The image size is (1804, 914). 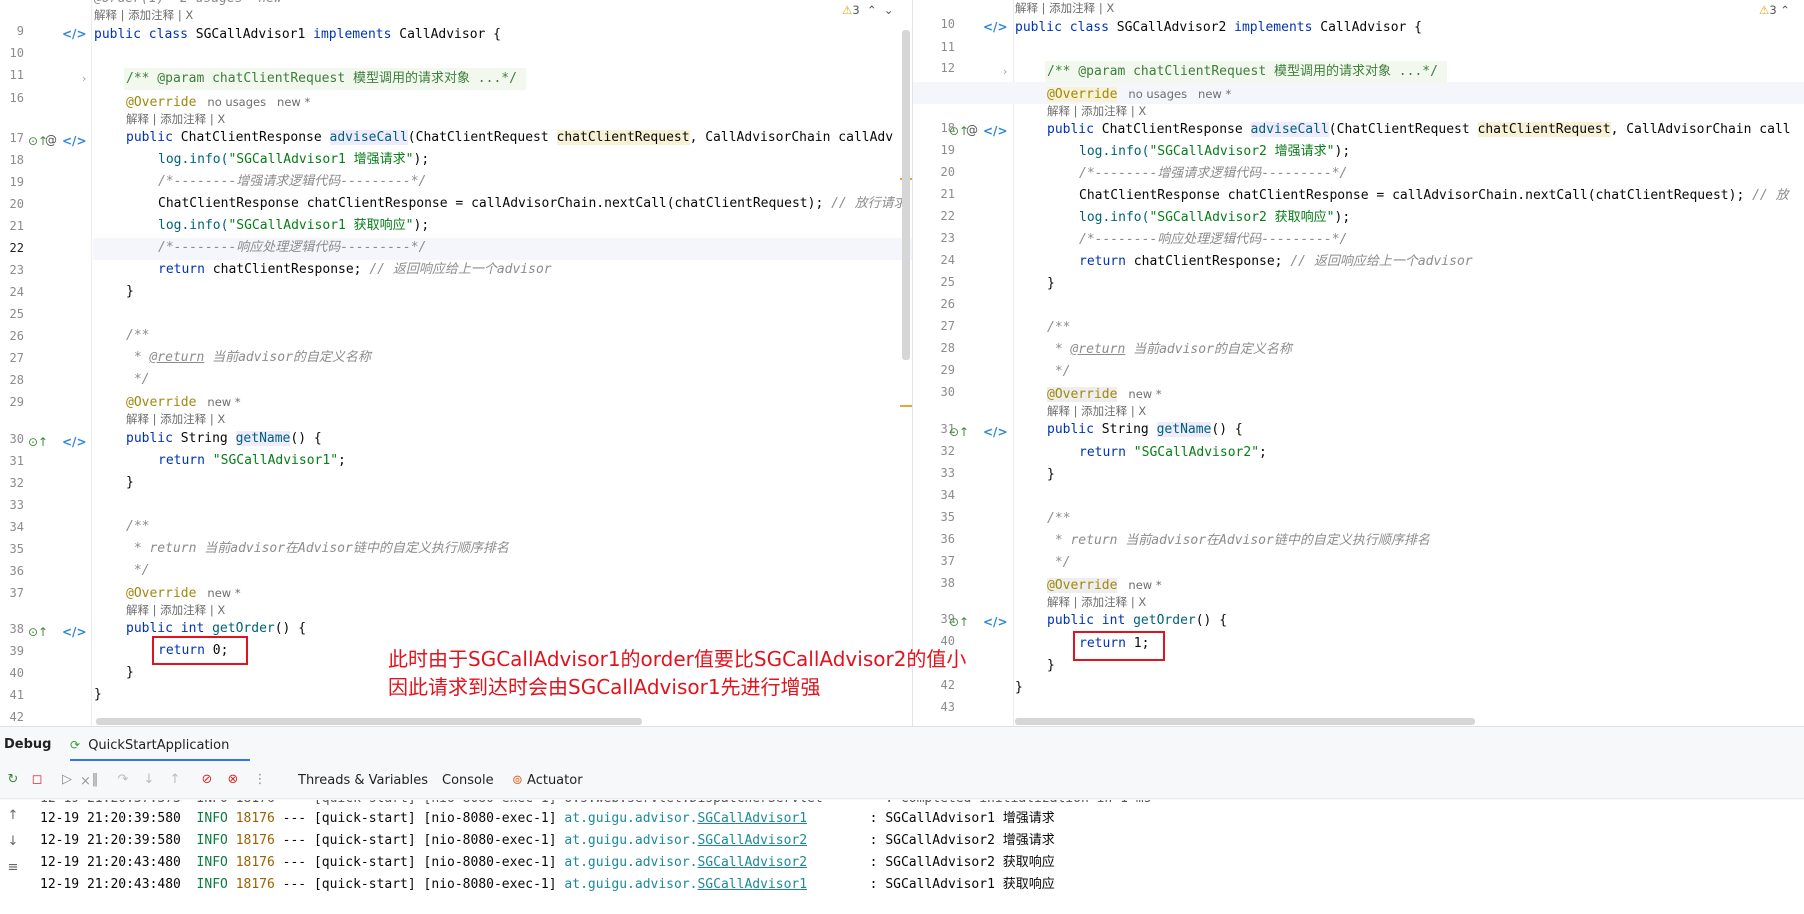 What do you see at coordinates (468, 781) in the screenshot?
I see `tab-console: Console` at bounding box center [468, 781].